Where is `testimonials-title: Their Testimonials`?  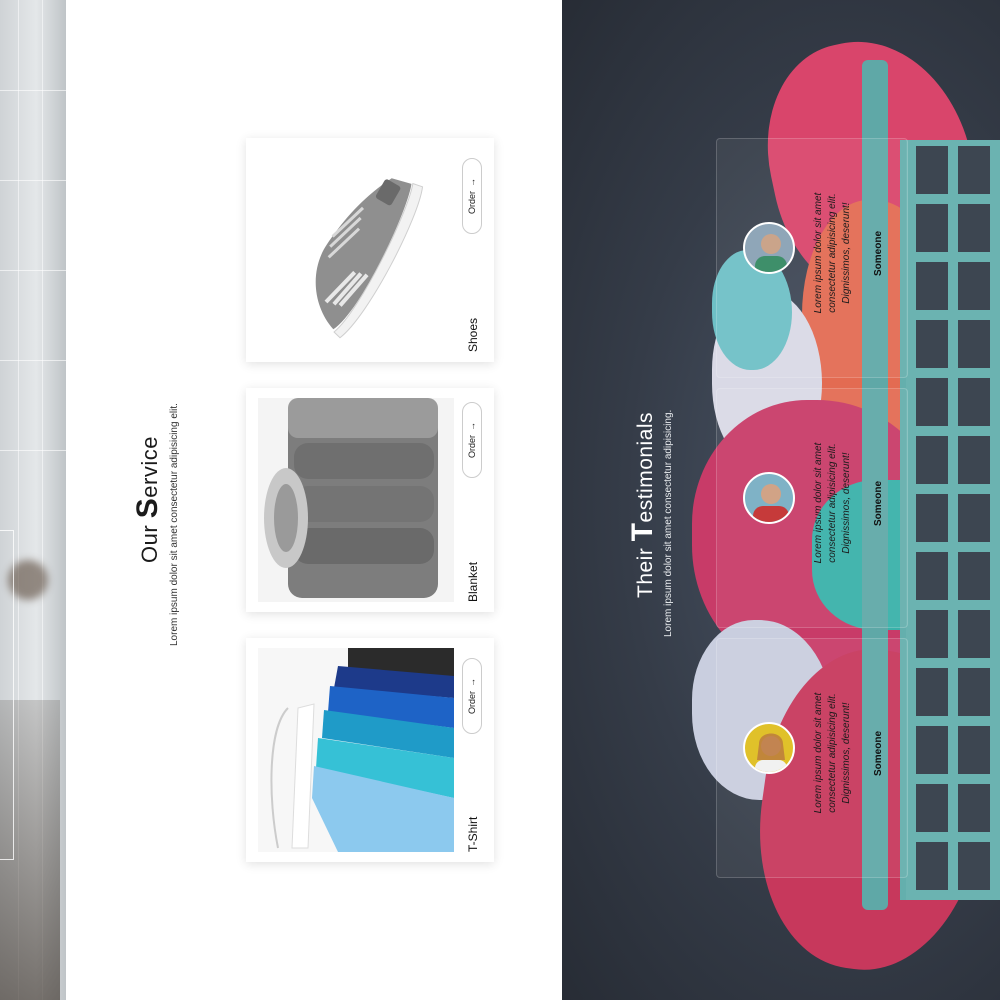 testimonials-title: Their Testimonials is located at coordinates (642, 504).